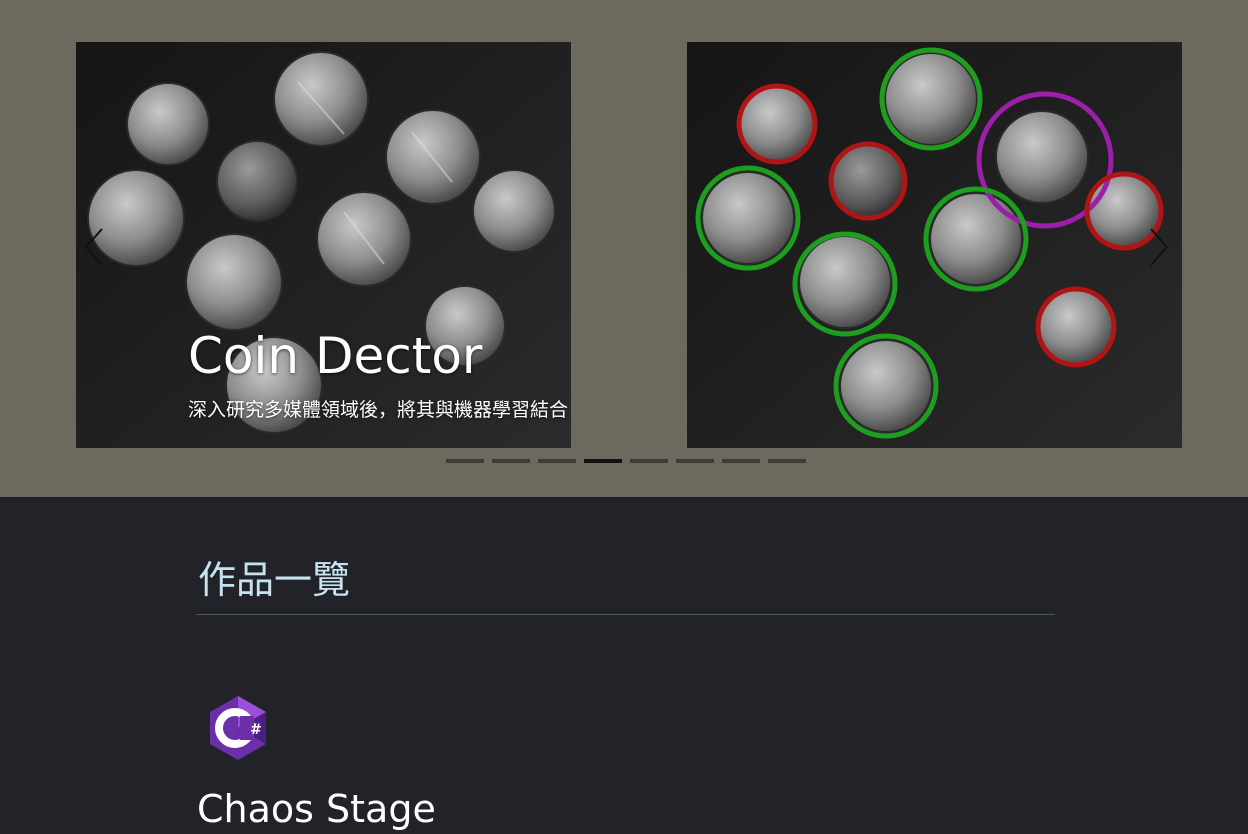 The image size is (1248, 834). Describe the element at coordinates (625, 585) in the screenshot. I see `works-section: 作品一覽` at that location.